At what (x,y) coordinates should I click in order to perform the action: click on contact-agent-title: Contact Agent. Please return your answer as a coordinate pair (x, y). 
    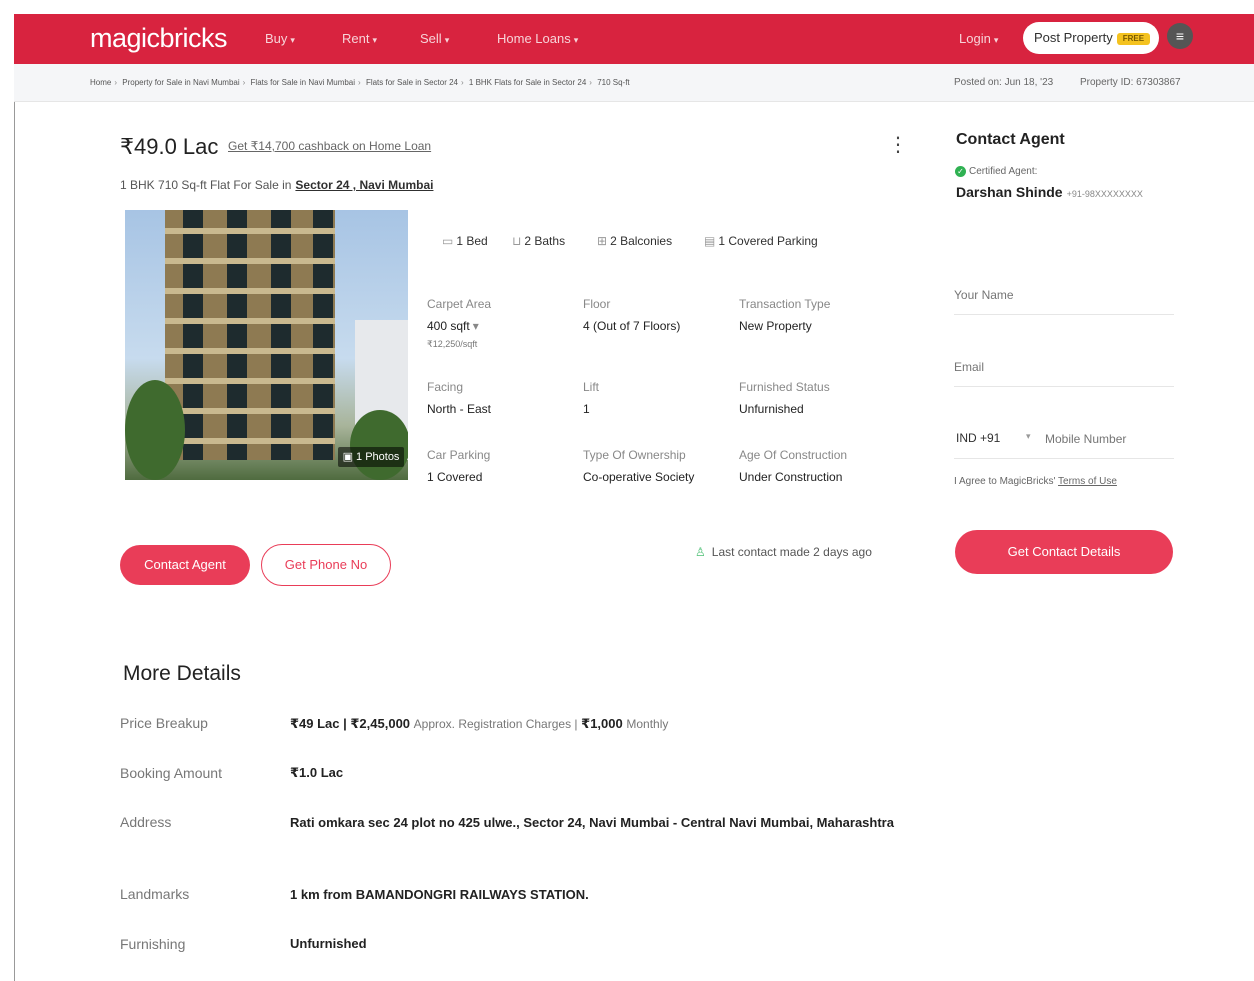
    Looking at the image, I should click on (1010, 139).